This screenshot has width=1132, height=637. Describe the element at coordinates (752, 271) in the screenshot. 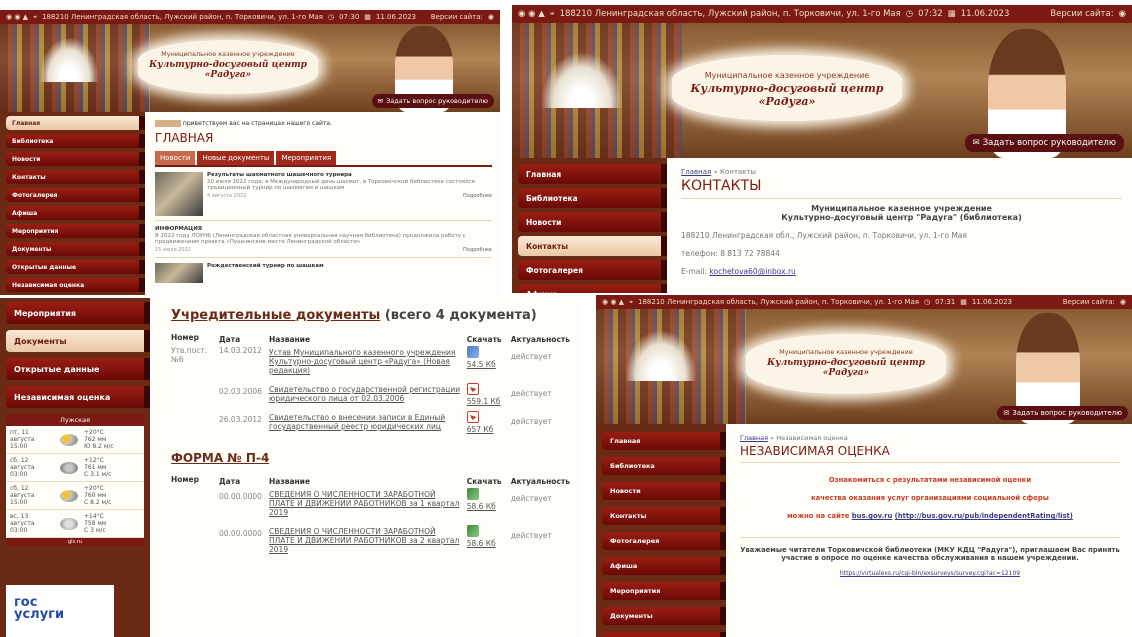

I see `email-link: kochetova60@inbox.ru` at that location.